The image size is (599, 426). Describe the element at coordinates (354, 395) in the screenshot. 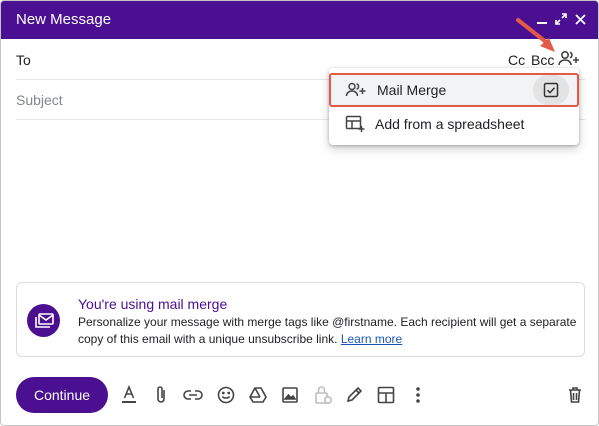

I see `signature-pen-icon` at that location.